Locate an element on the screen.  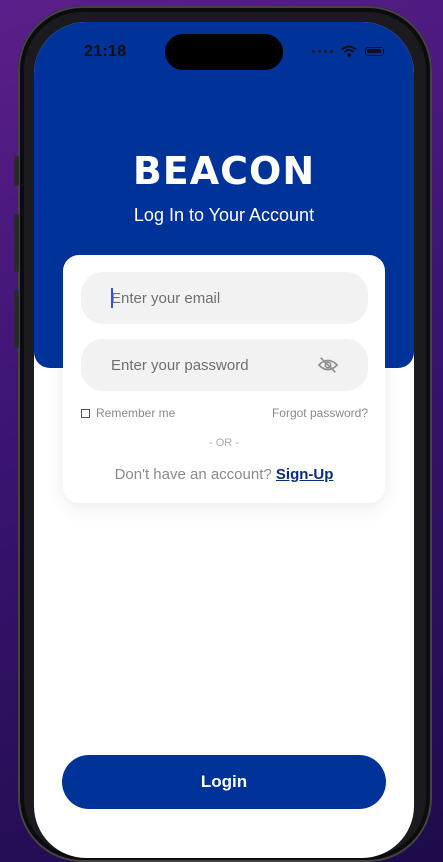
remember-me-checkbox: Remember me is located at coordinates (128, 413).